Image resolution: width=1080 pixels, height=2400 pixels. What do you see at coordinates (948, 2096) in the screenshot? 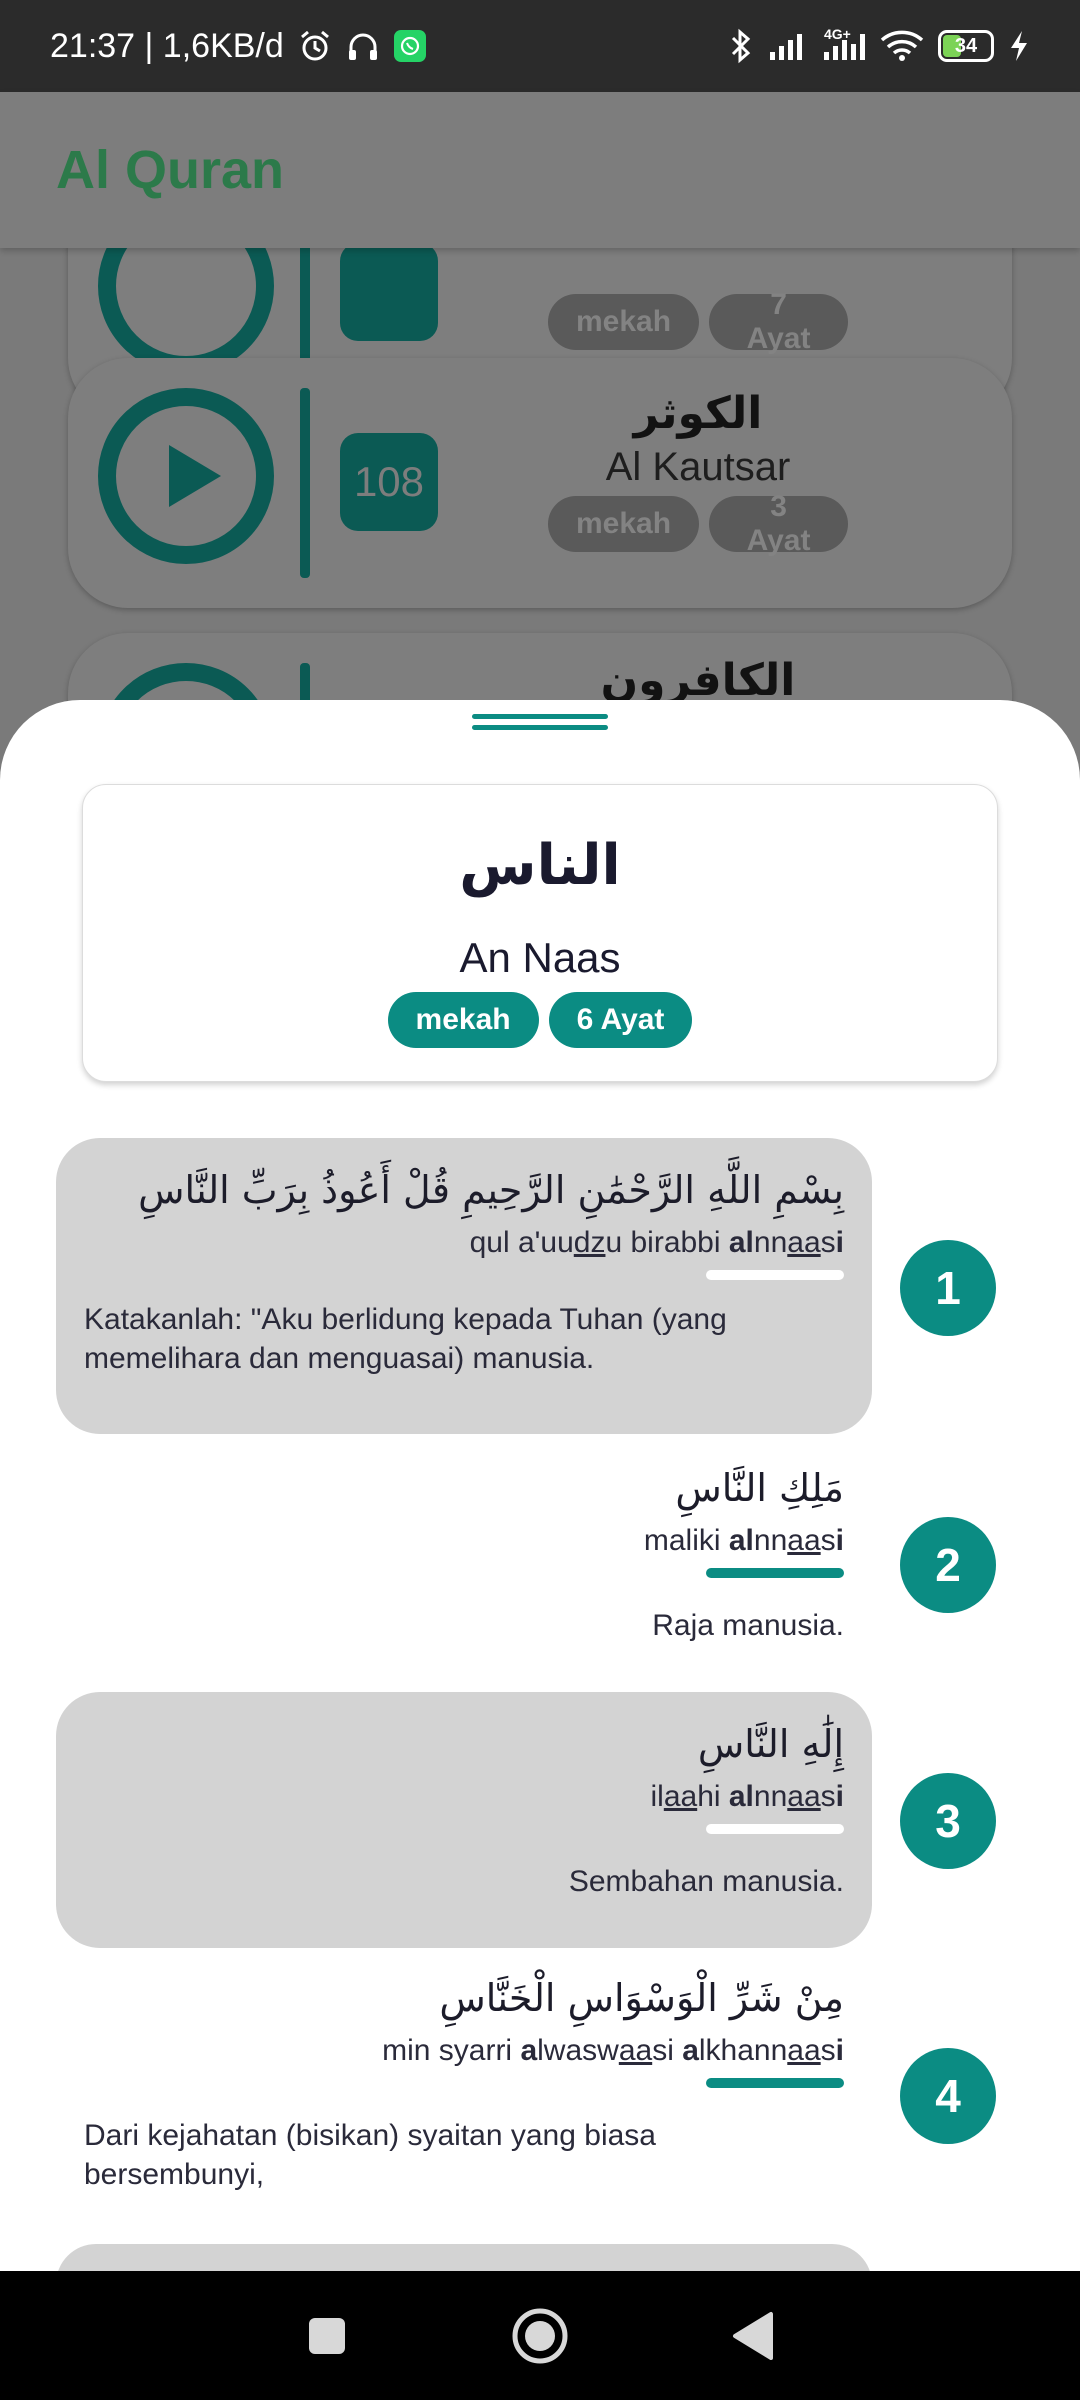
I see `ayah-number-4: 4` at bounding box center [948, 2096].